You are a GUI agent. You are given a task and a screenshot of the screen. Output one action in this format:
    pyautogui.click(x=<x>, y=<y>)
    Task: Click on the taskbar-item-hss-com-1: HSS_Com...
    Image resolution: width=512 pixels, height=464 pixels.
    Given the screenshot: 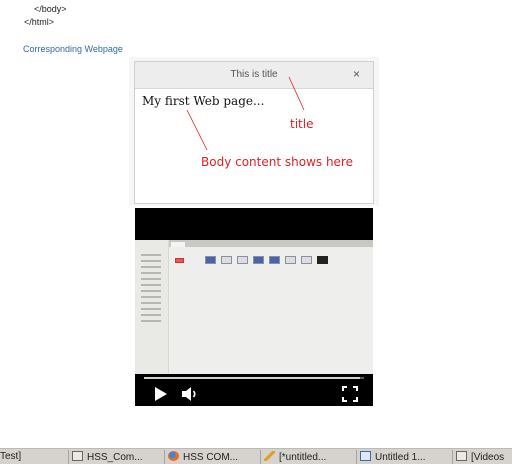 What is the action you would take?
    pyautogui.click(x=116, y=457)
    